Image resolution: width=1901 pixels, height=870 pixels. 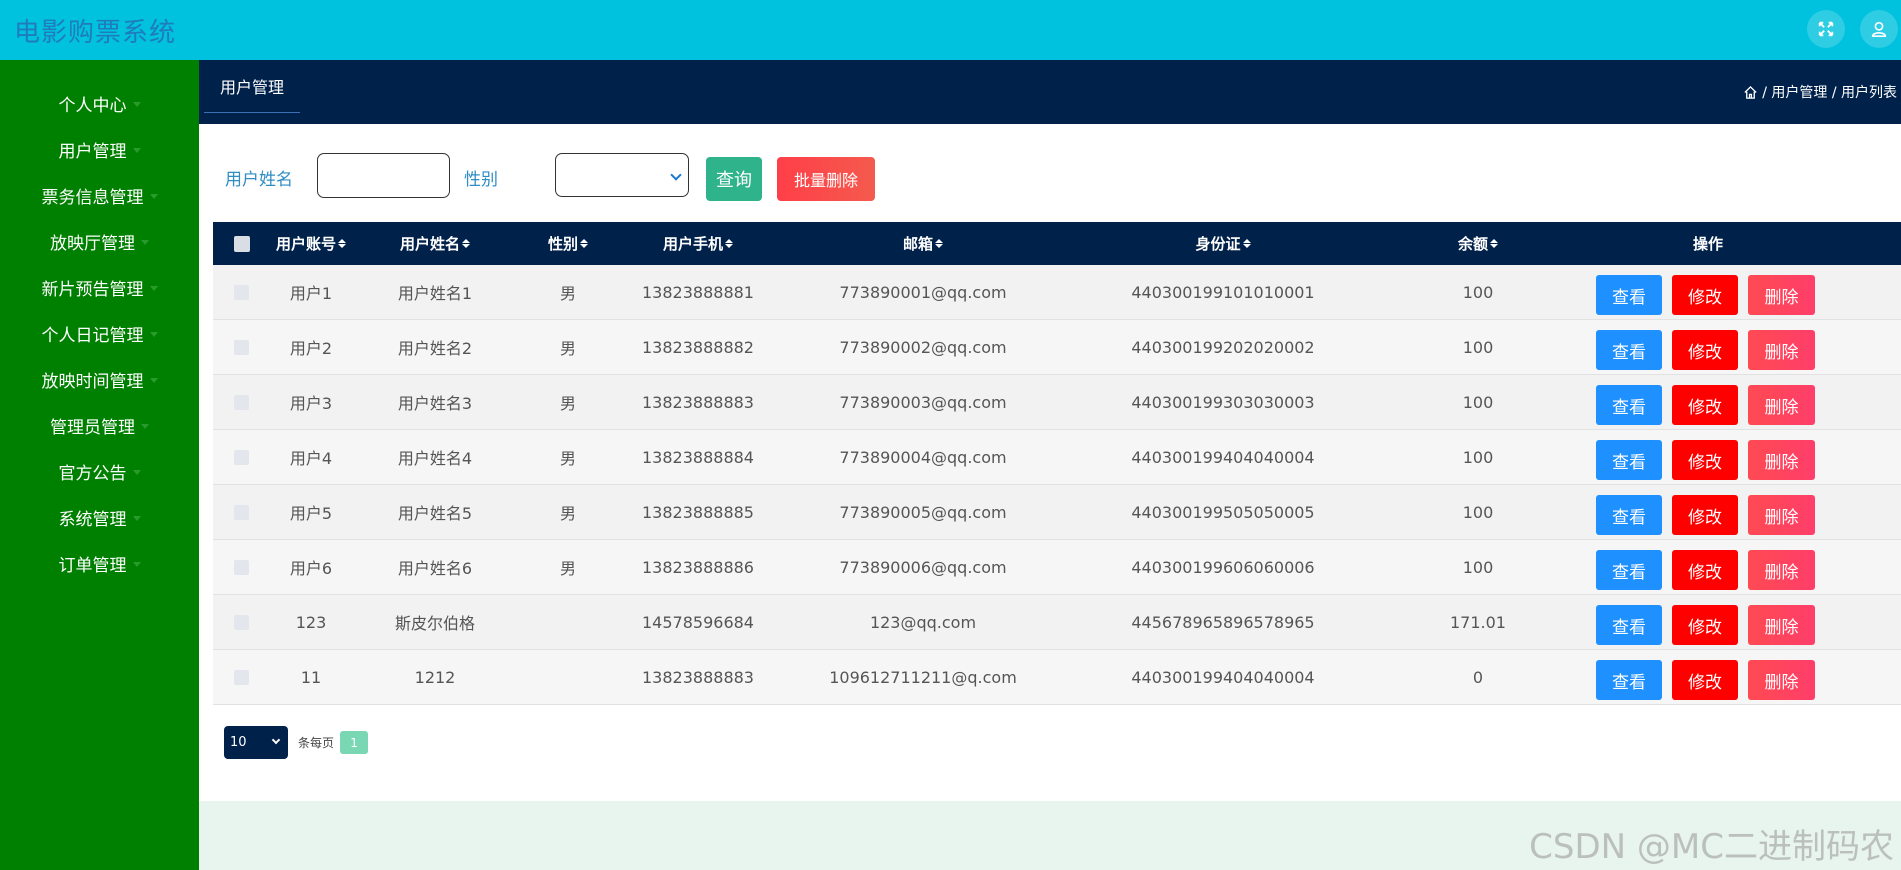 I want to click on header-phone: 用户手机, so click(x=698, y=243).